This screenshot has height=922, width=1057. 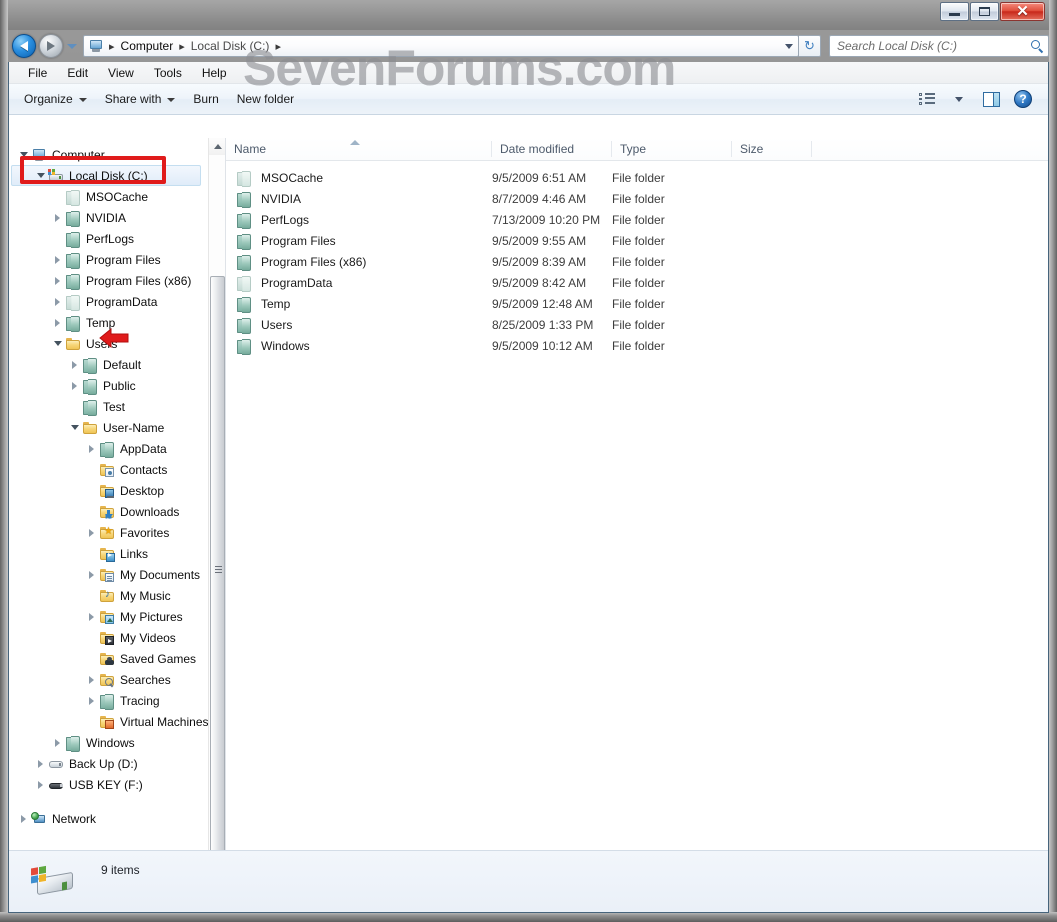 What do you see at coordinates (772, 149) in the screenshot?
I see `column-header-size: Size` at bounding box center [772, 149].